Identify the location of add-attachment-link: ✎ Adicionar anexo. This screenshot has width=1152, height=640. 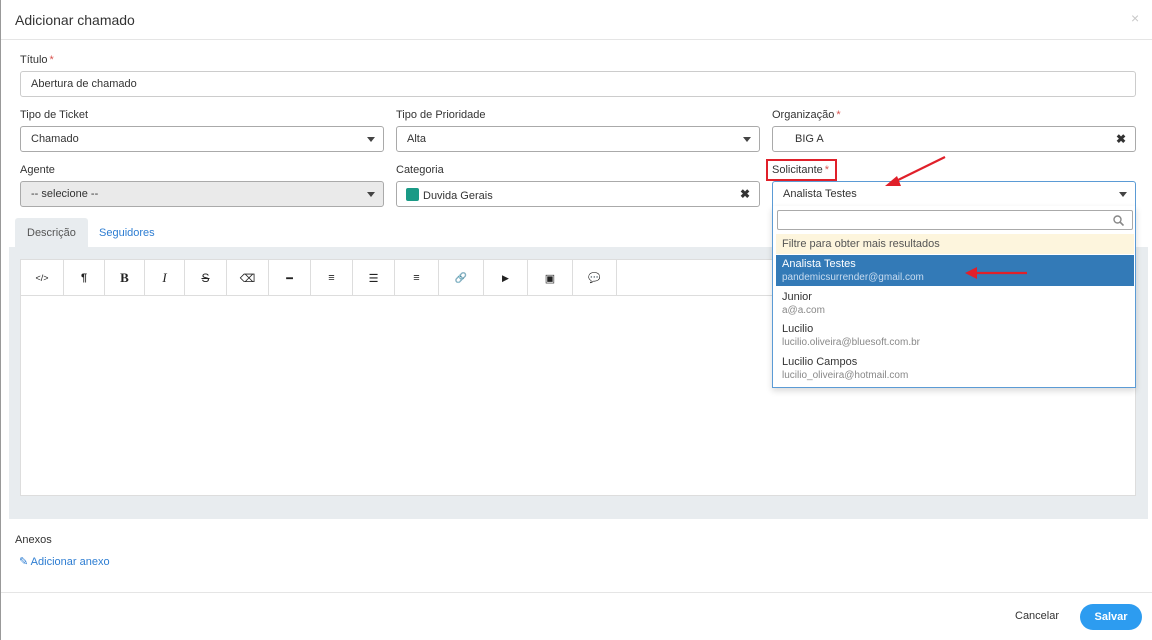
(64, 561).